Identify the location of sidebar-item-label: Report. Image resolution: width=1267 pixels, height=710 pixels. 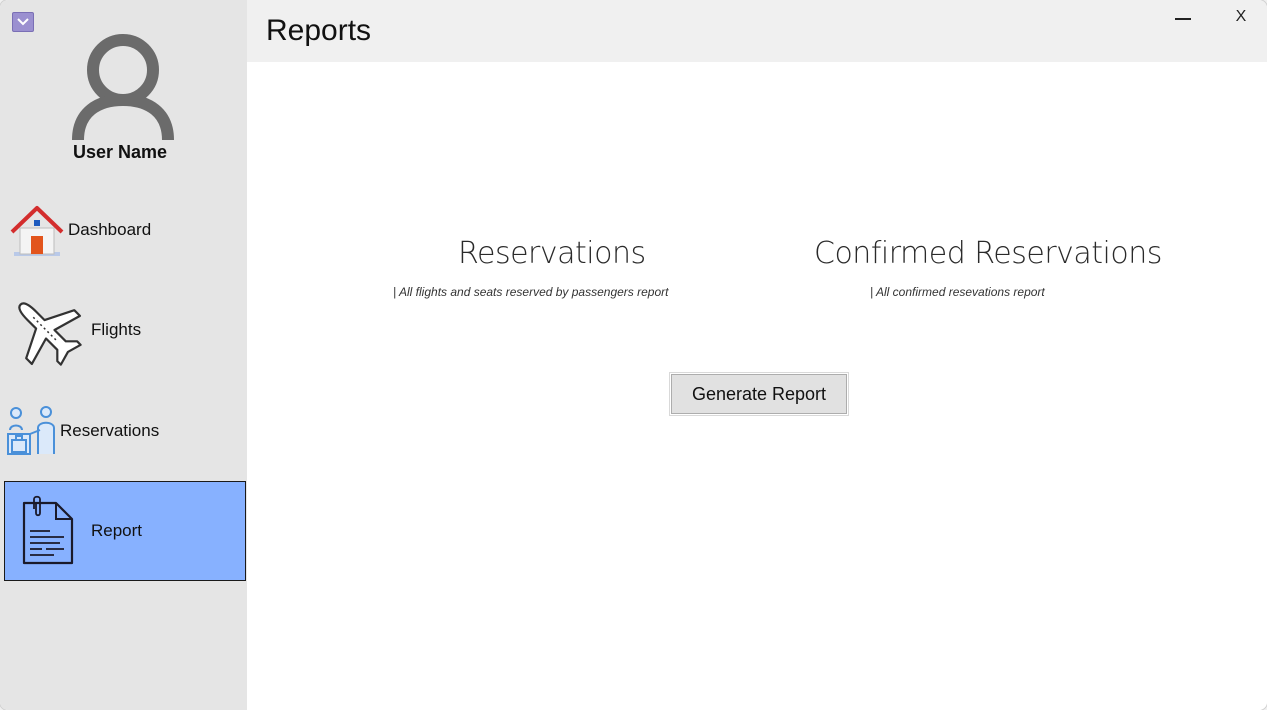
(117, 530).